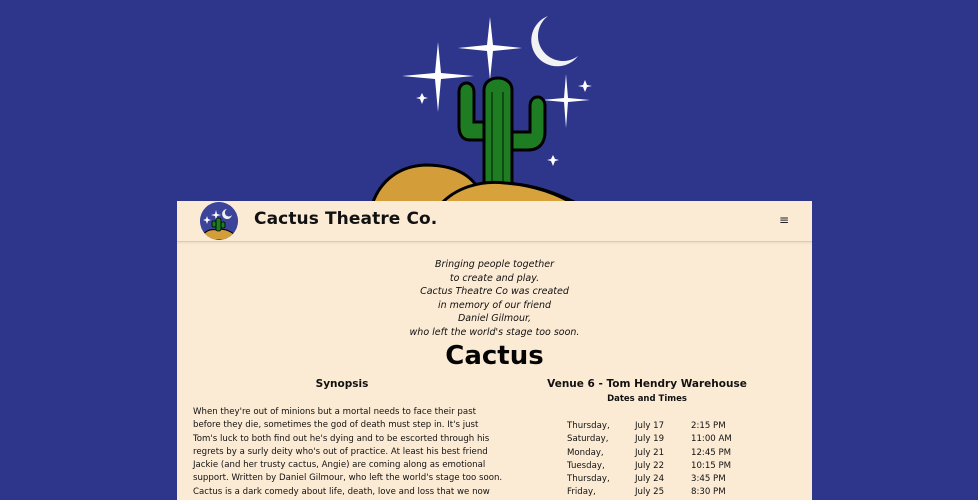  I want to click on navbar: Cactus Theatre Co. ≡, so click(494, 221).